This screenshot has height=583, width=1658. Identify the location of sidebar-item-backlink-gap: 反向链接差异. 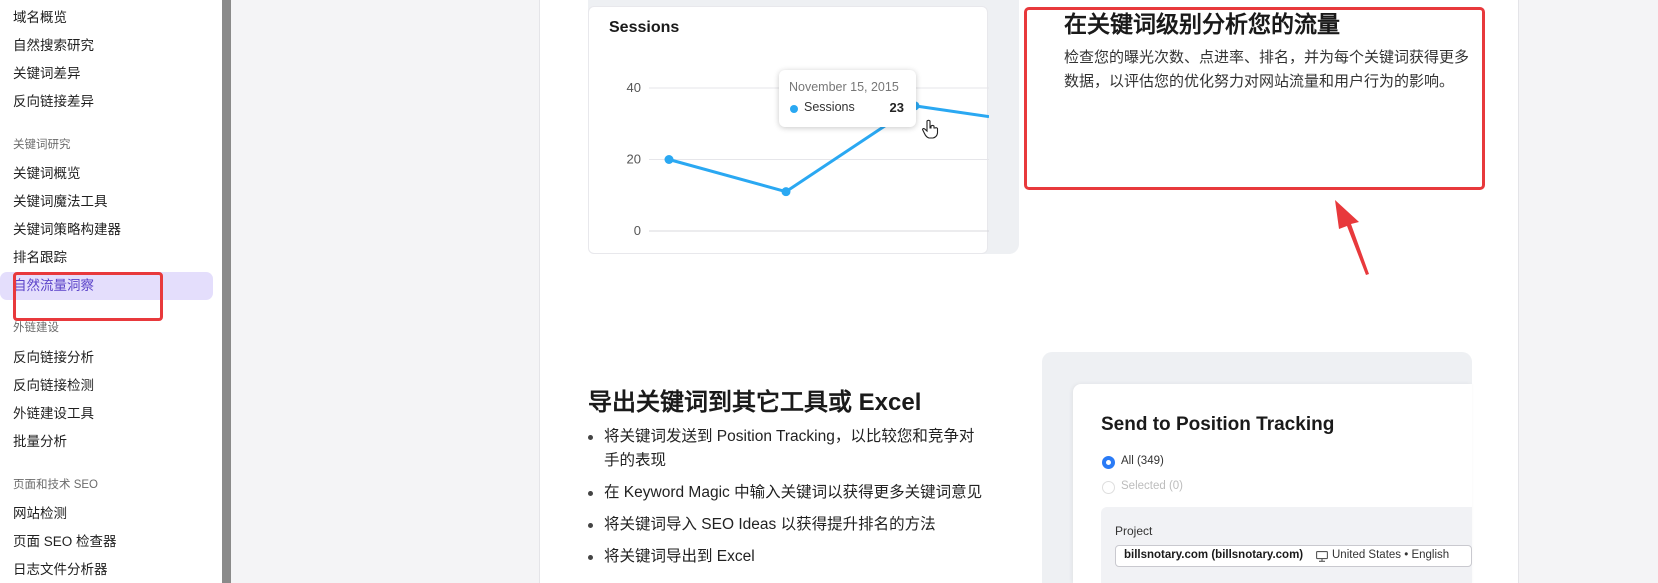
(53, 102).